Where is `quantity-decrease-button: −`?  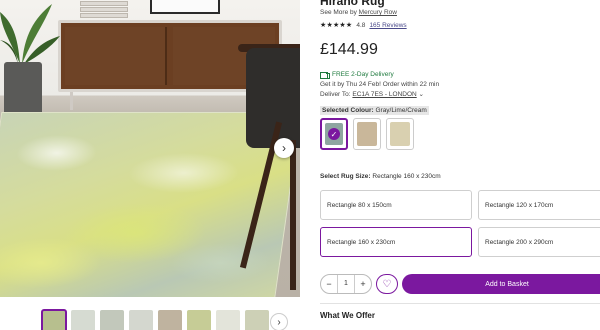 quantity-decrease-button: − is located at coordinates (329, 284).